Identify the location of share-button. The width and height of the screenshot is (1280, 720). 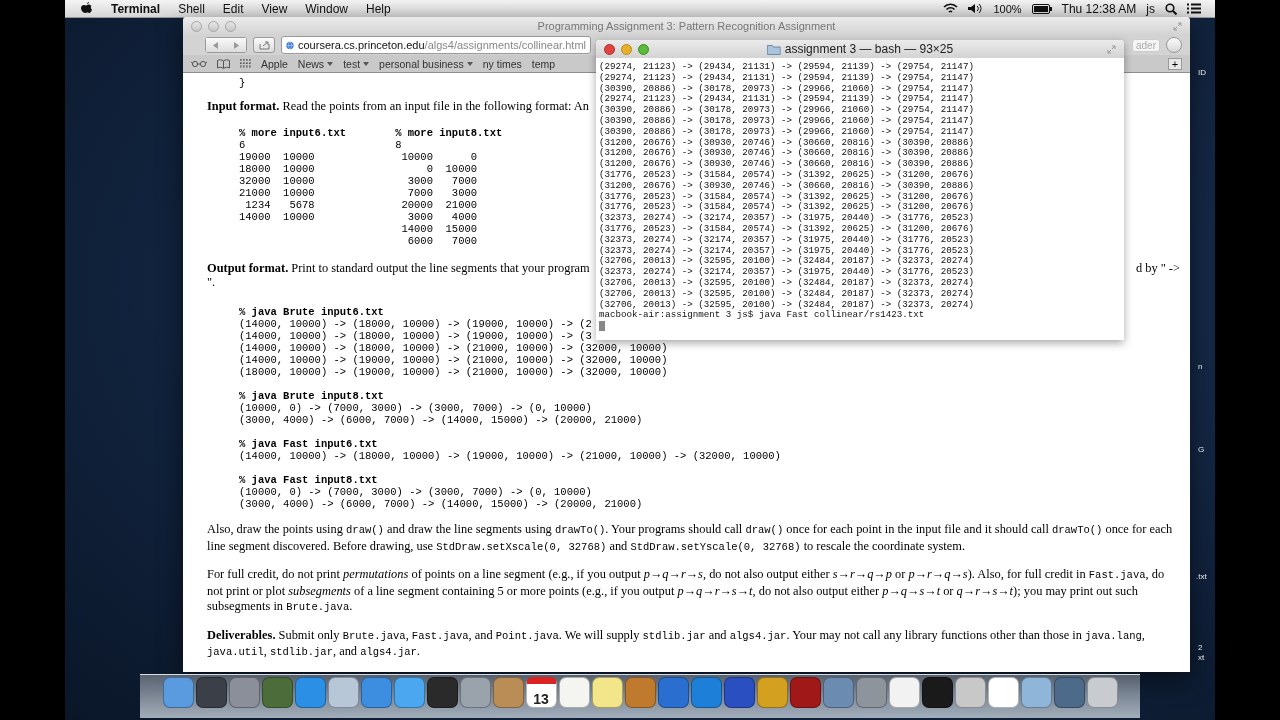
(264, 45).